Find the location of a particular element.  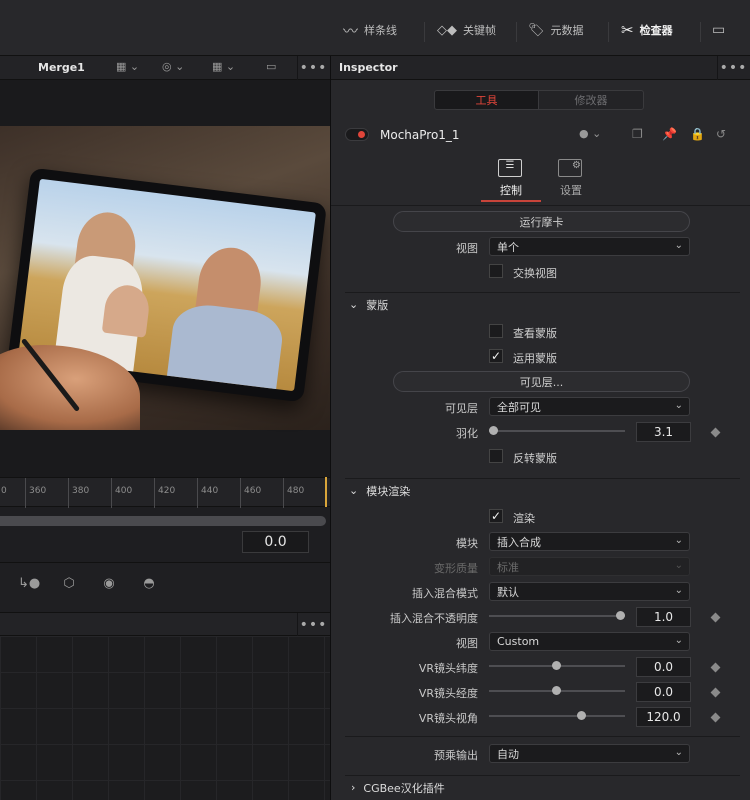

viewer-title: Merge1 is located at coordinates (61, 67).